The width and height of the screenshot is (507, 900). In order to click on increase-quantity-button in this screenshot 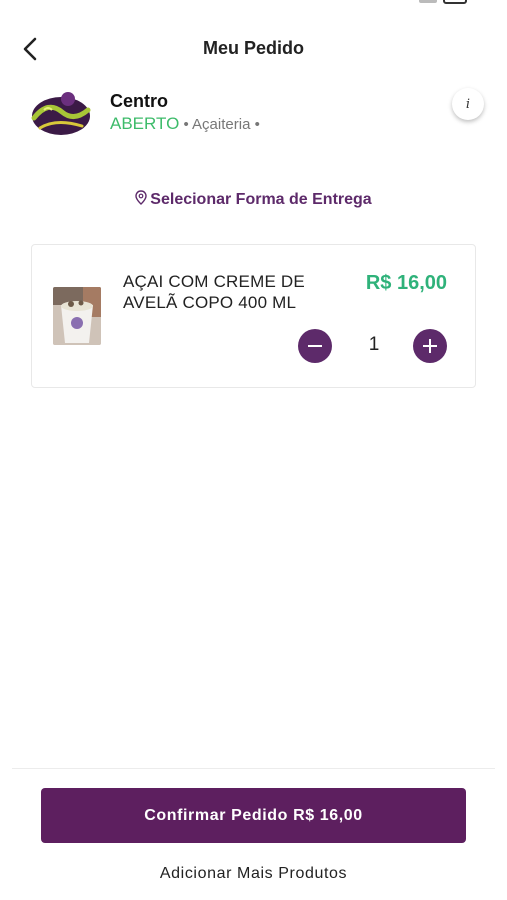, I will do `click(430, 346)`.